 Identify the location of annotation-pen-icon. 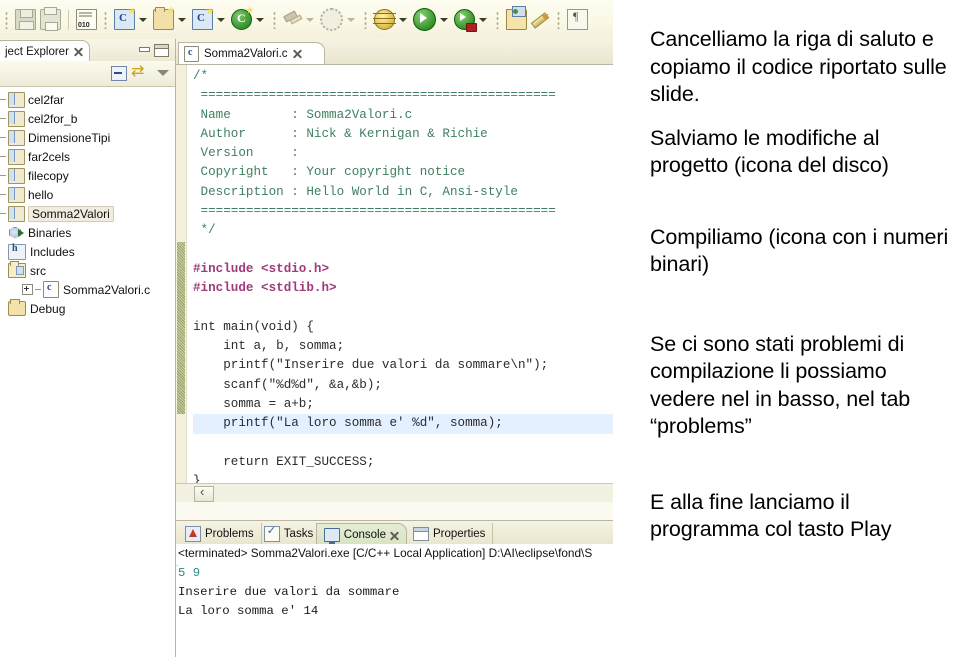
(540, 19).